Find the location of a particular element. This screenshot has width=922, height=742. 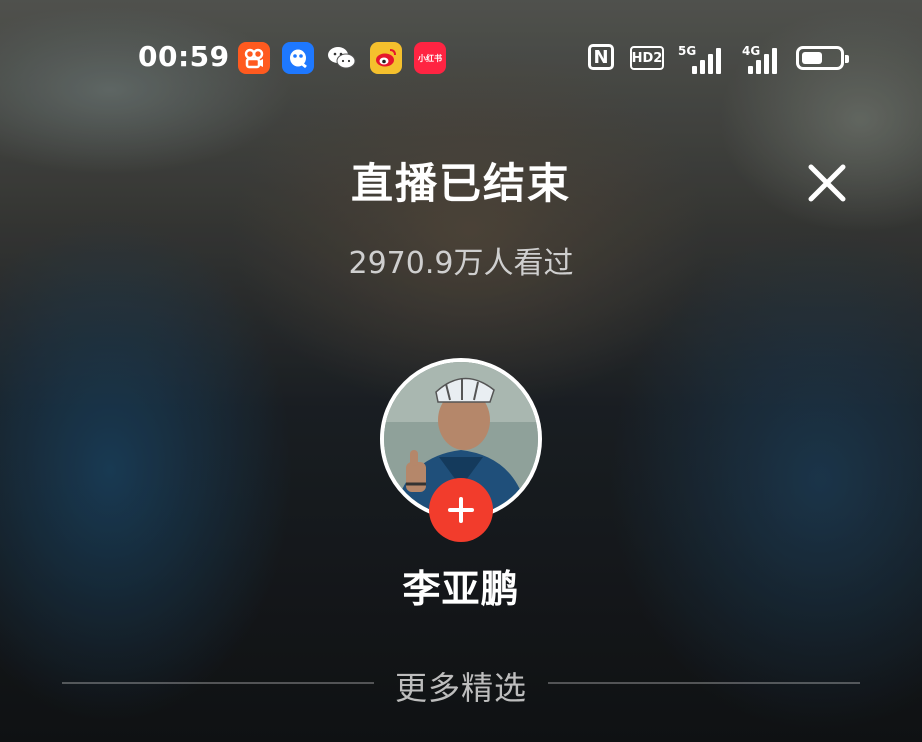

plus-icon is located at coordinates (461, 510).